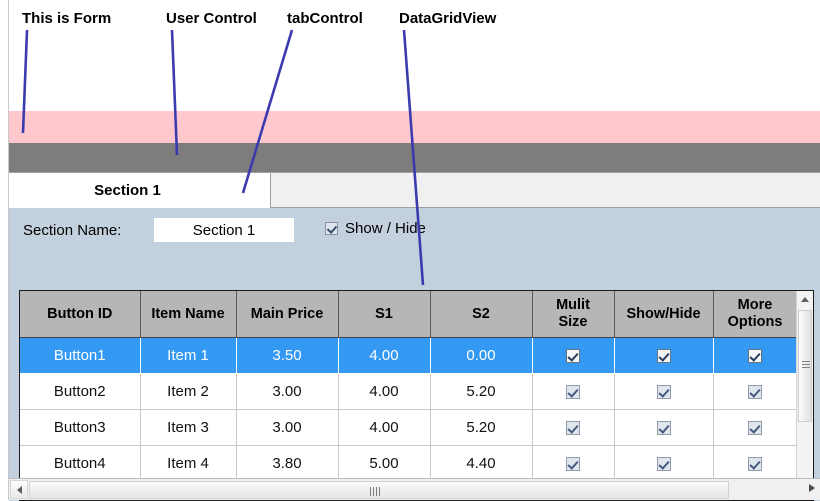  Describe the element at coordinates (414, 157) in the screenshot. I see `form-gray-band` at that location.